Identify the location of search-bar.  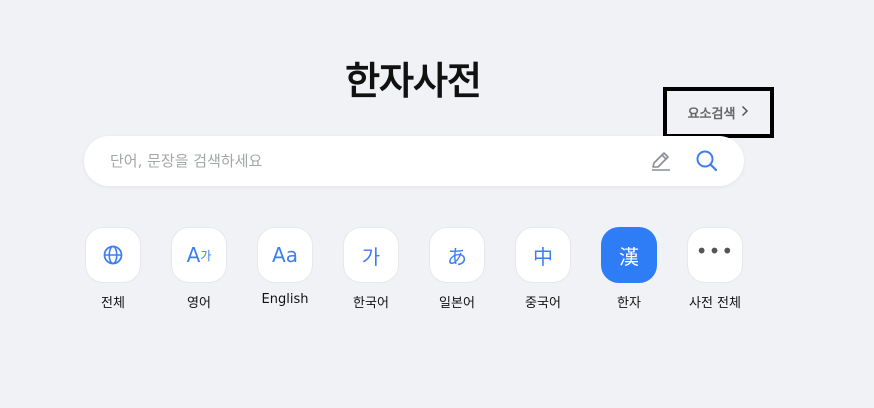
(414, 161).